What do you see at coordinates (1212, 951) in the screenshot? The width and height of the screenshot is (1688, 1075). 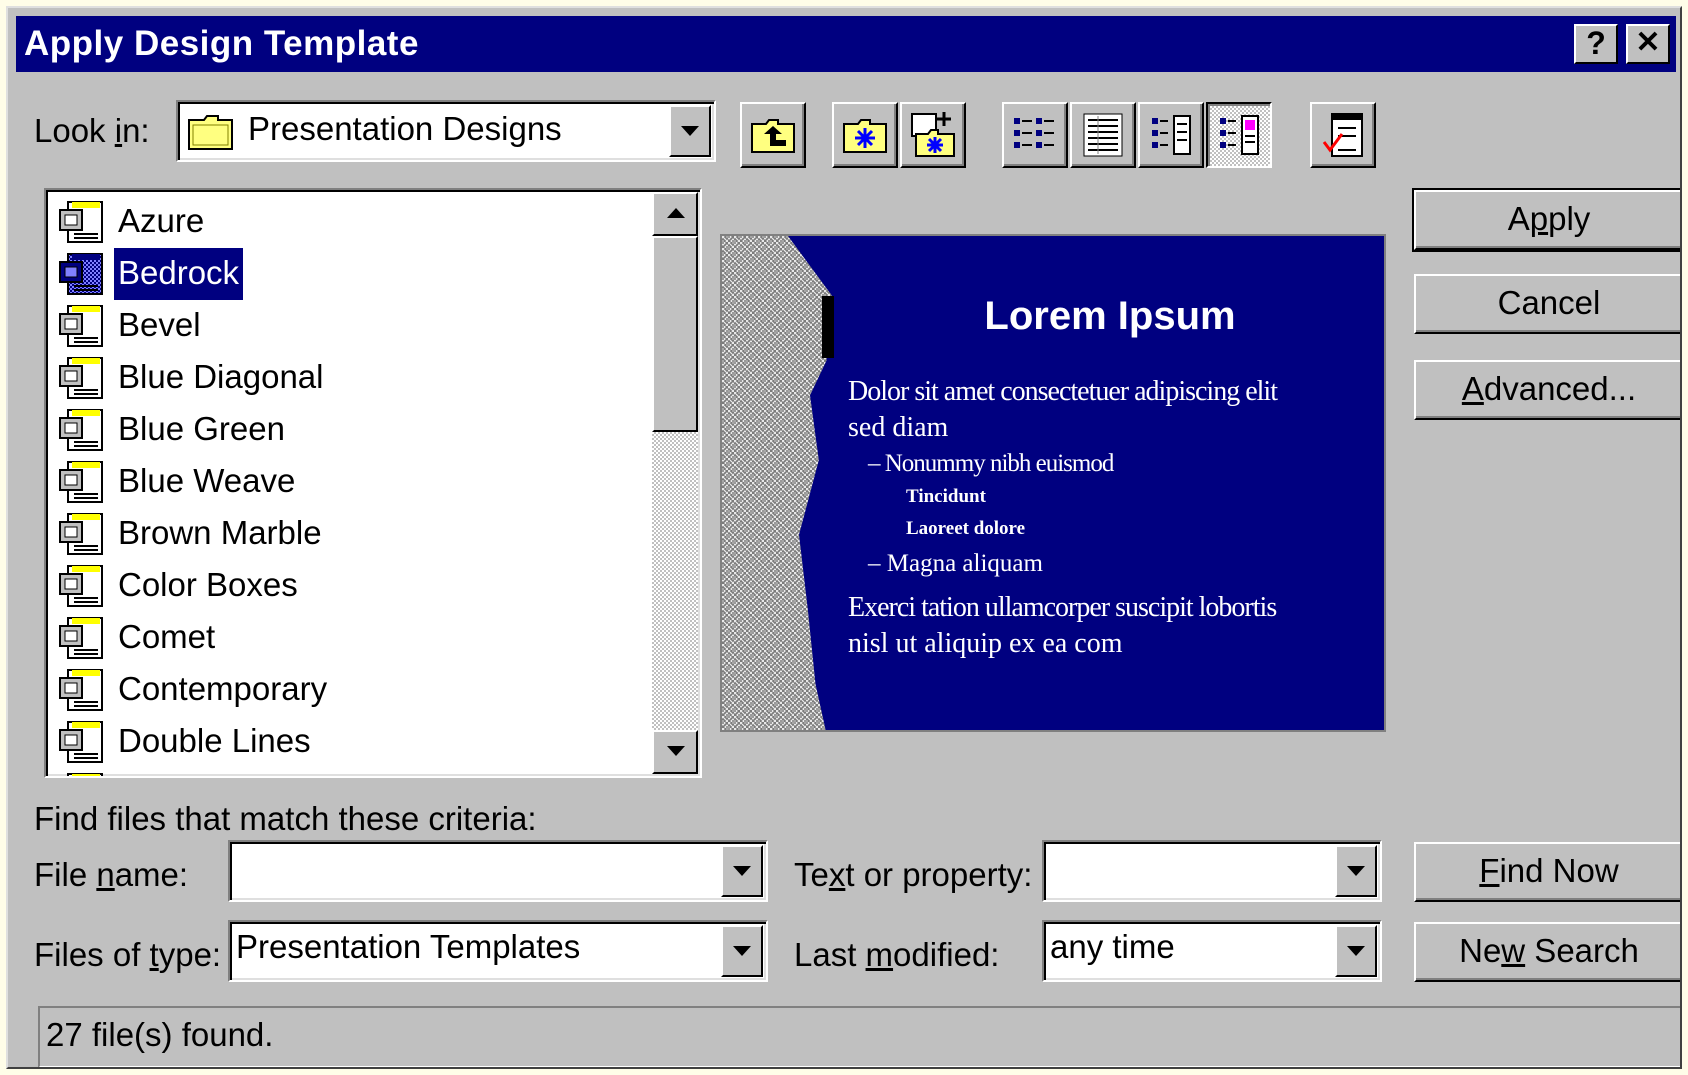 I see `last-modified-dropdown: any time` at bounding box center [1212, 951].